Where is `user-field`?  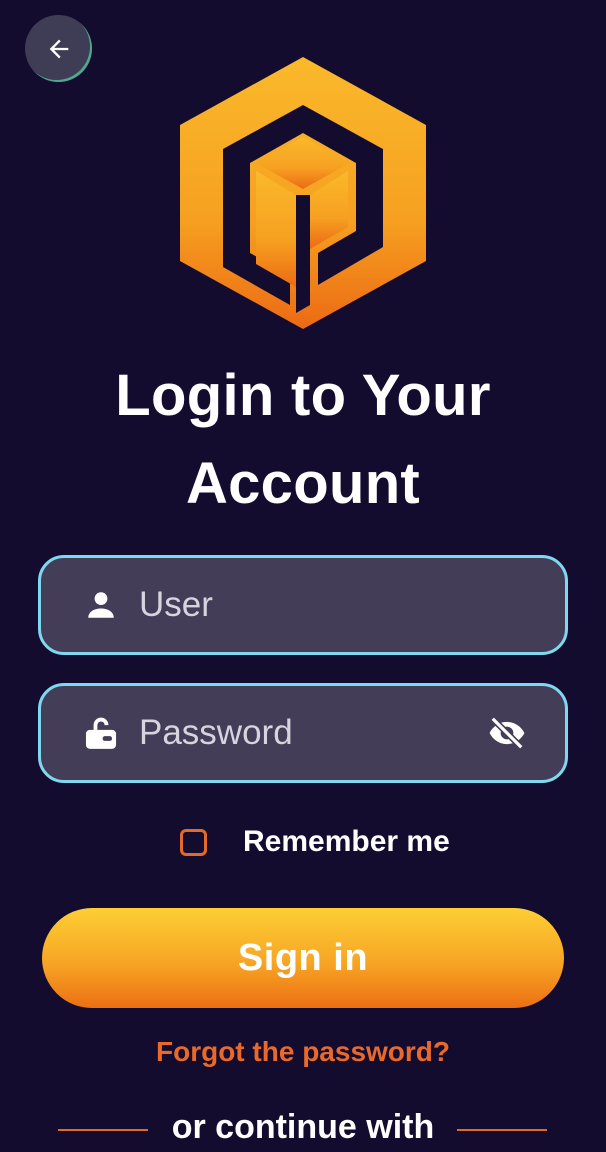
user-field is located at coordinates (303, 605).